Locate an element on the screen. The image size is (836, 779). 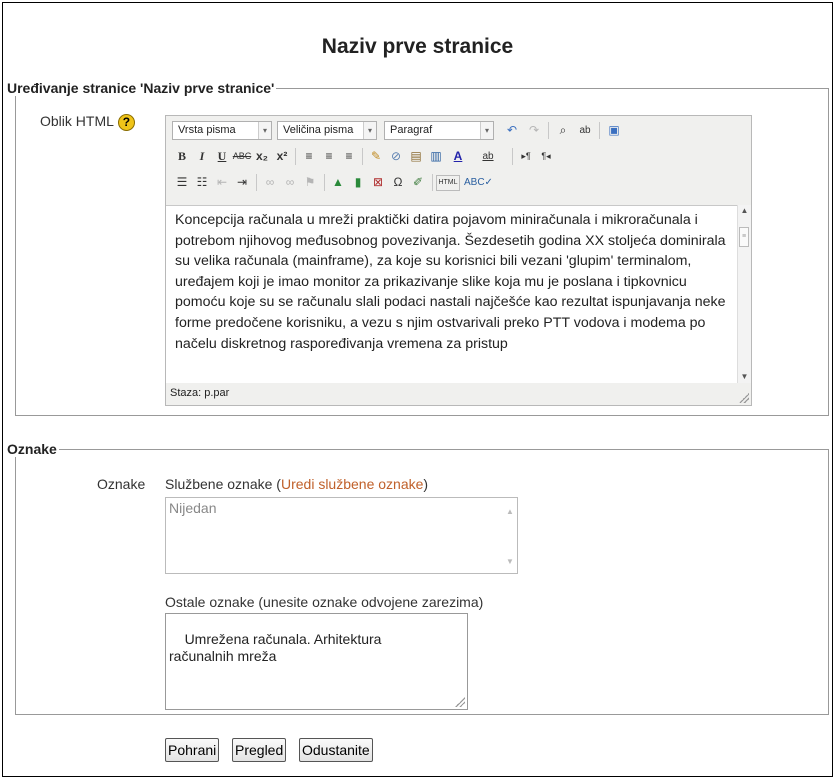
editor-statusbar: Staza: p.par is located at coordinates (458, 394).